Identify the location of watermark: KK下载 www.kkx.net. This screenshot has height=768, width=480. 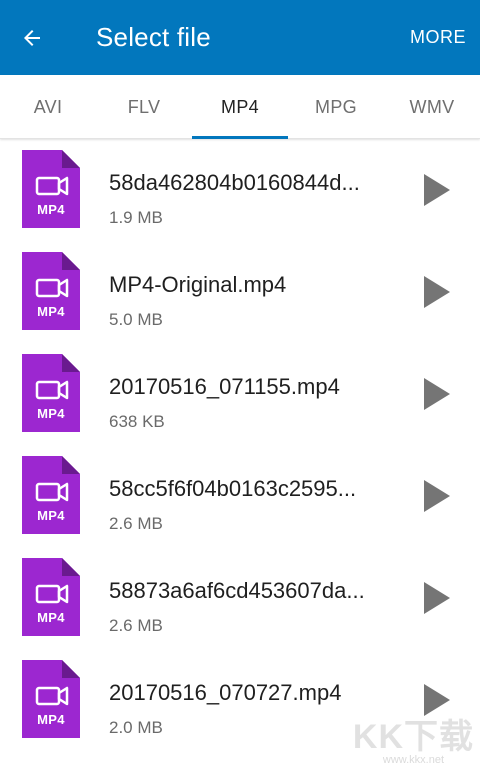
(413, 737).